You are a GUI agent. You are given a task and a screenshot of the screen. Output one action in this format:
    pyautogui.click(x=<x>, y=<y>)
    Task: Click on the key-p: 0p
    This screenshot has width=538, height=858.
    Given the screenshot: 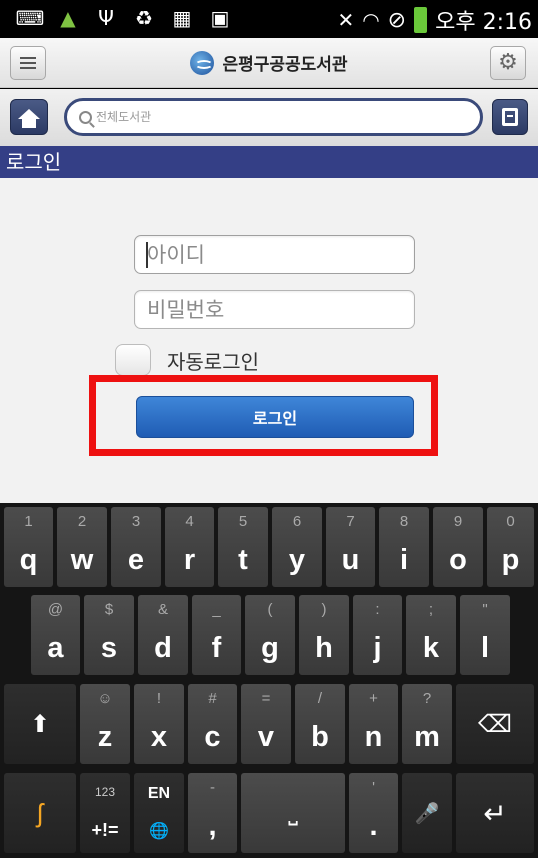 What is the action you would take?
    pyautogui.click(x=510, y=547)
    